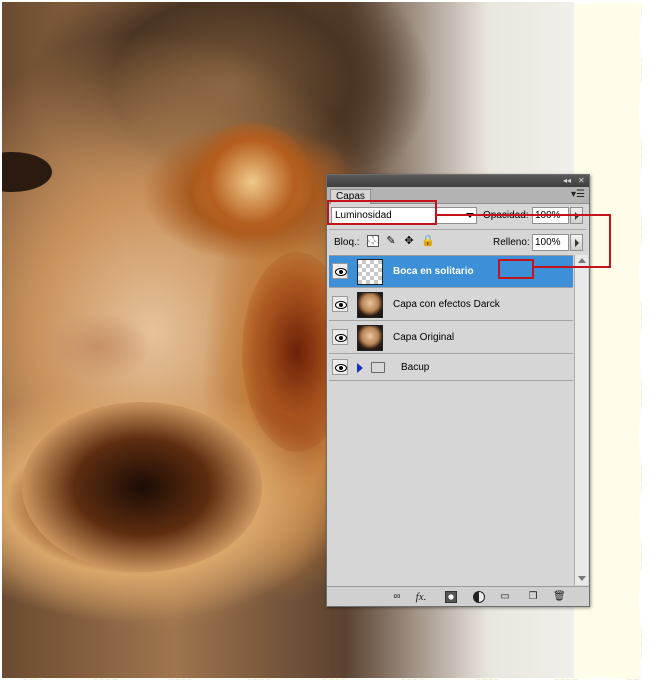 This screenshot has width=658, height=695. What do you see at coordinates (582, 260) in the screenshot?
I see `scroll-up-icon` at bounding box center [582, 260].